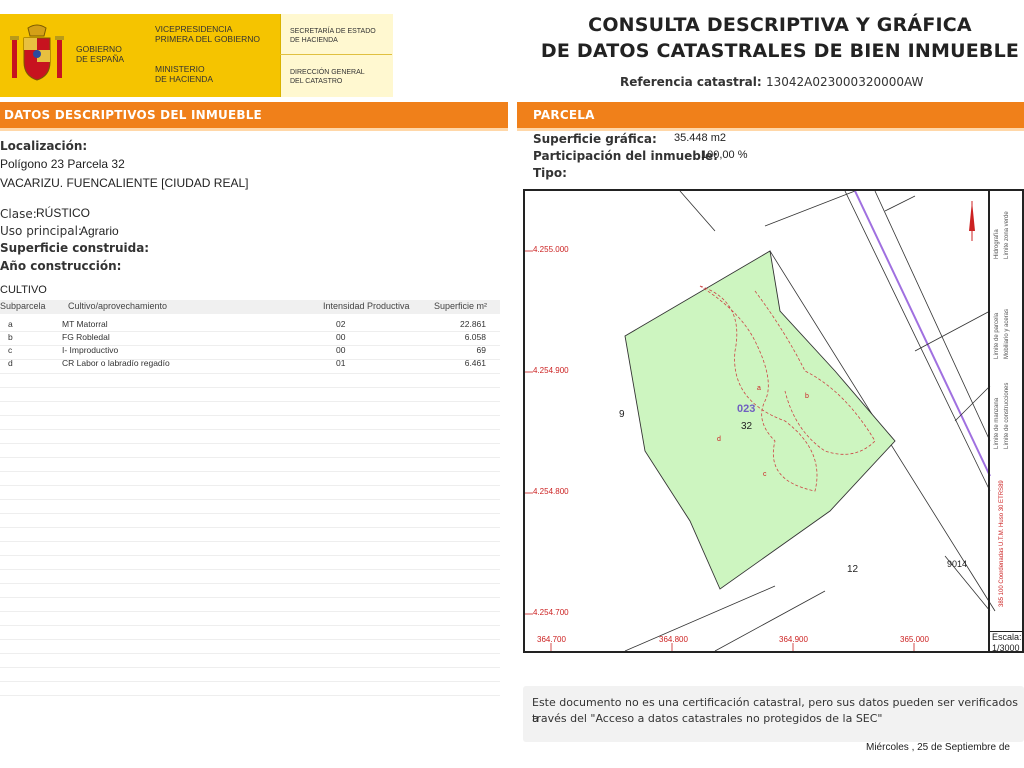 This screenshot has width=1024, height=768. What do you see at coordinates (10, 363) in the screenshot?
I see `cell-sub: d` at bounding box center [10, 363].